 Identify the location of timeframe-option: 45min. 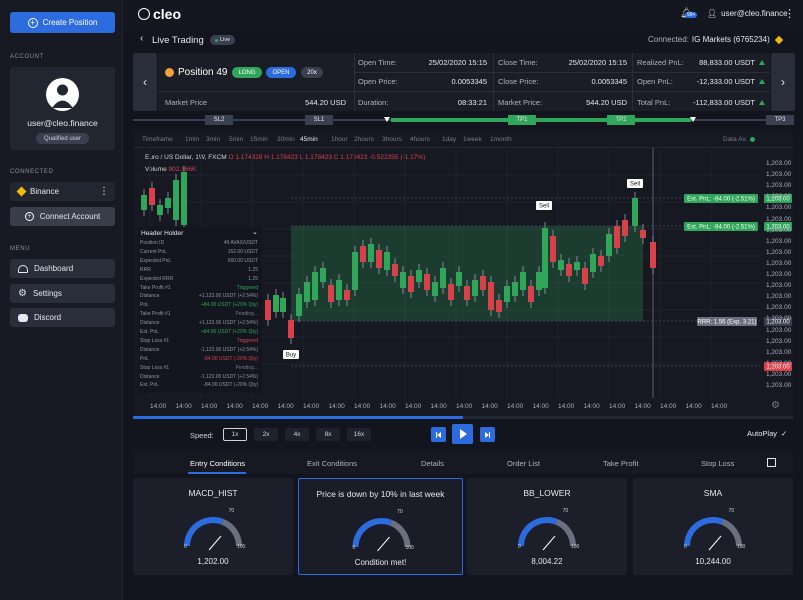
(309, 139).